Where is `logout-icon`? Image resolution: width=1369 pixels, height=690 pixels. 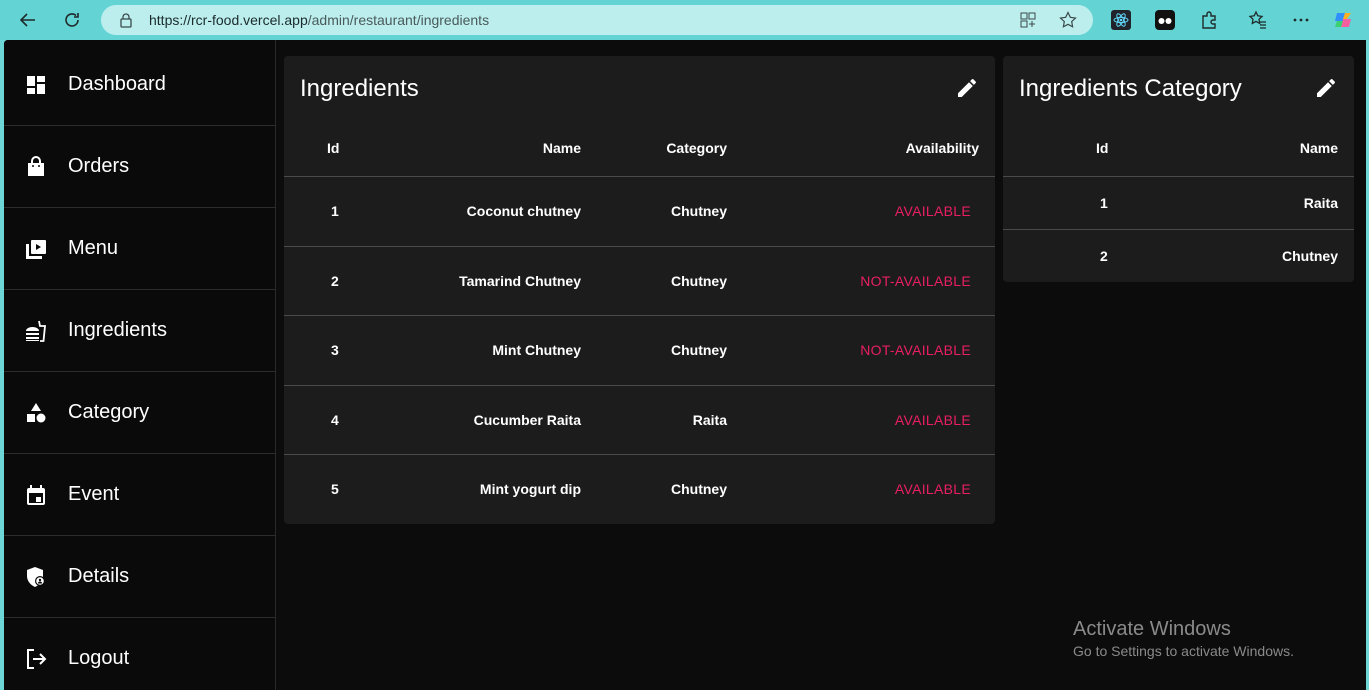 logout-icon is located at coordinates (36, 659).